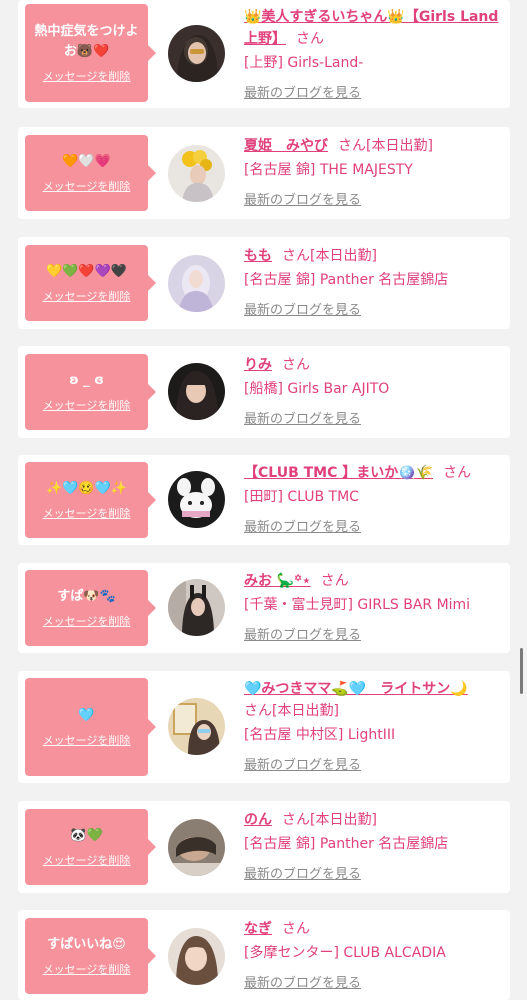 The height and width of the screenshot is (1000, 527). What do you see at coordinates (345, 953) in the screenshot?
I see `shop-label: [多摩センター] CLUB ALCADIA` at bounding box center [345, 953].